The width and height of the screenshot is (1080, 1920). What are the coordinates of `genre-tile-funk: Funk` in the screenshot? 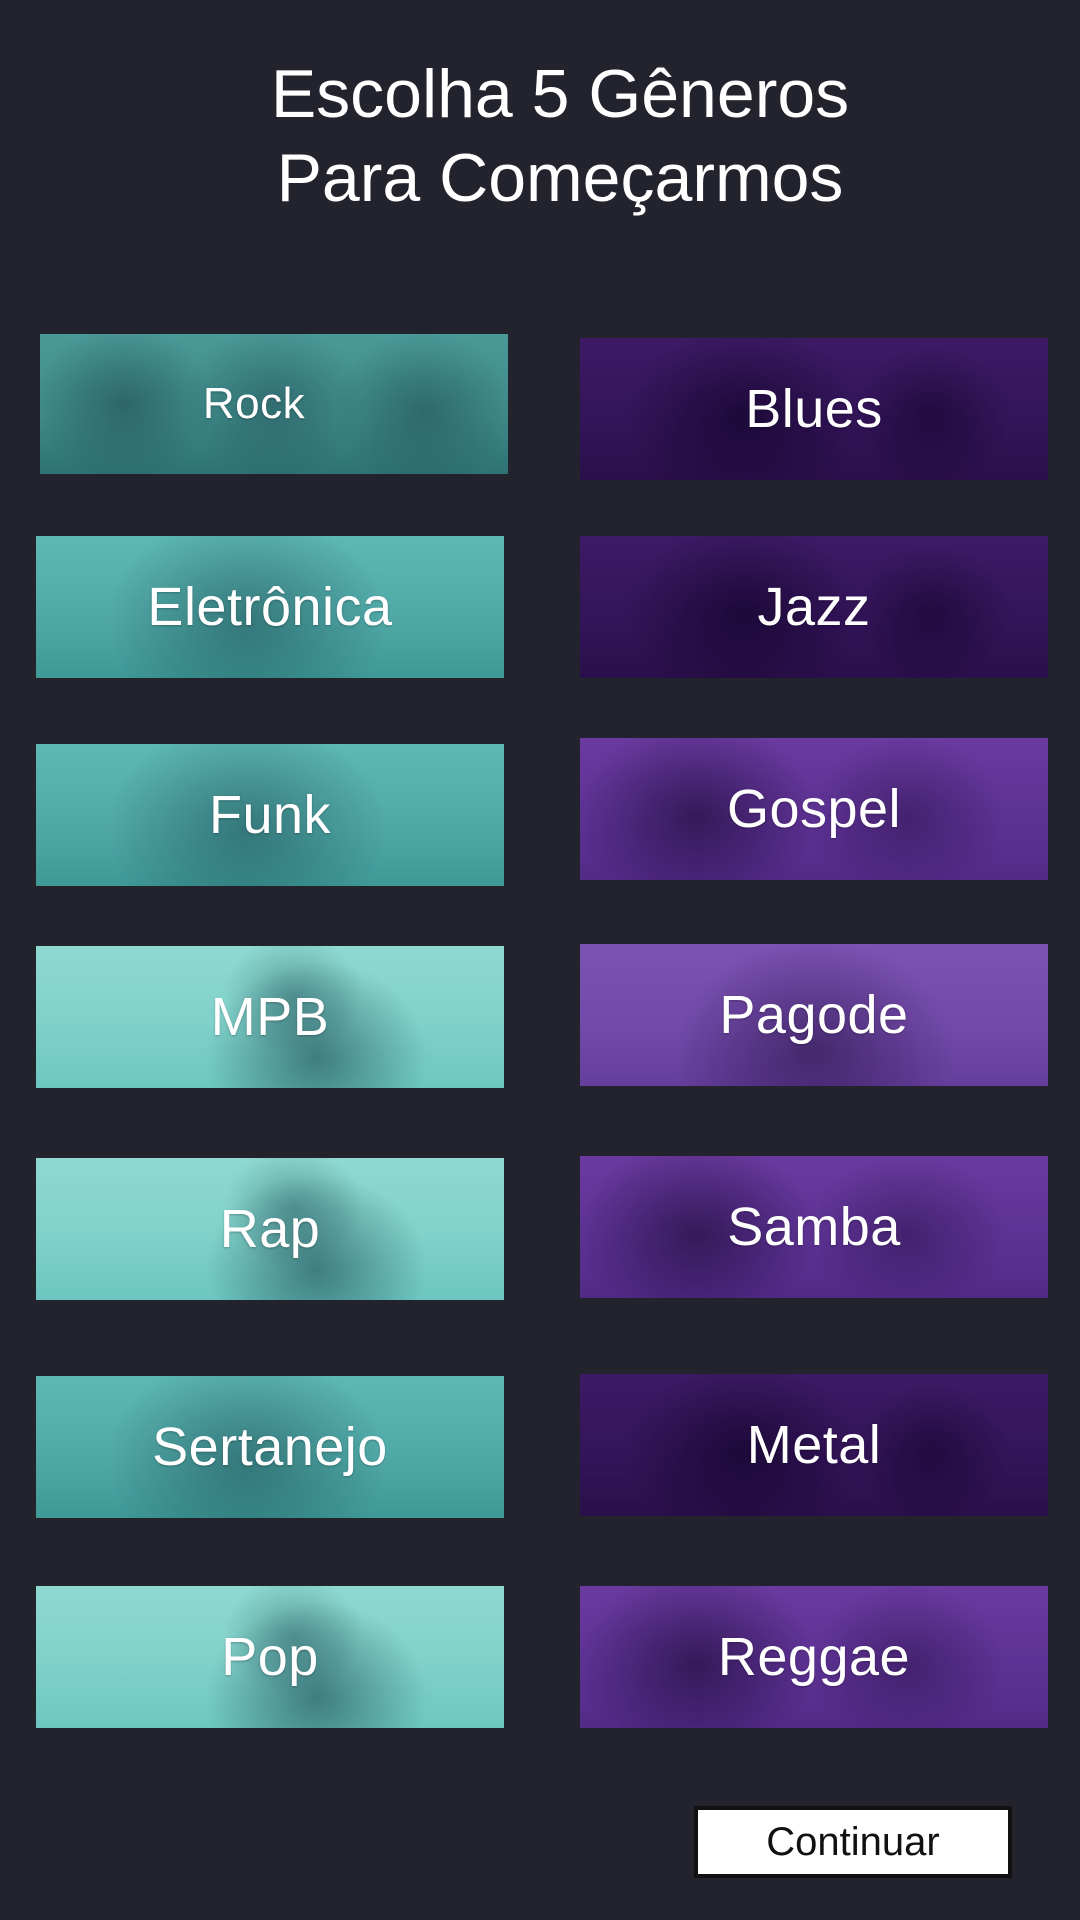 It's located at (270, 815).